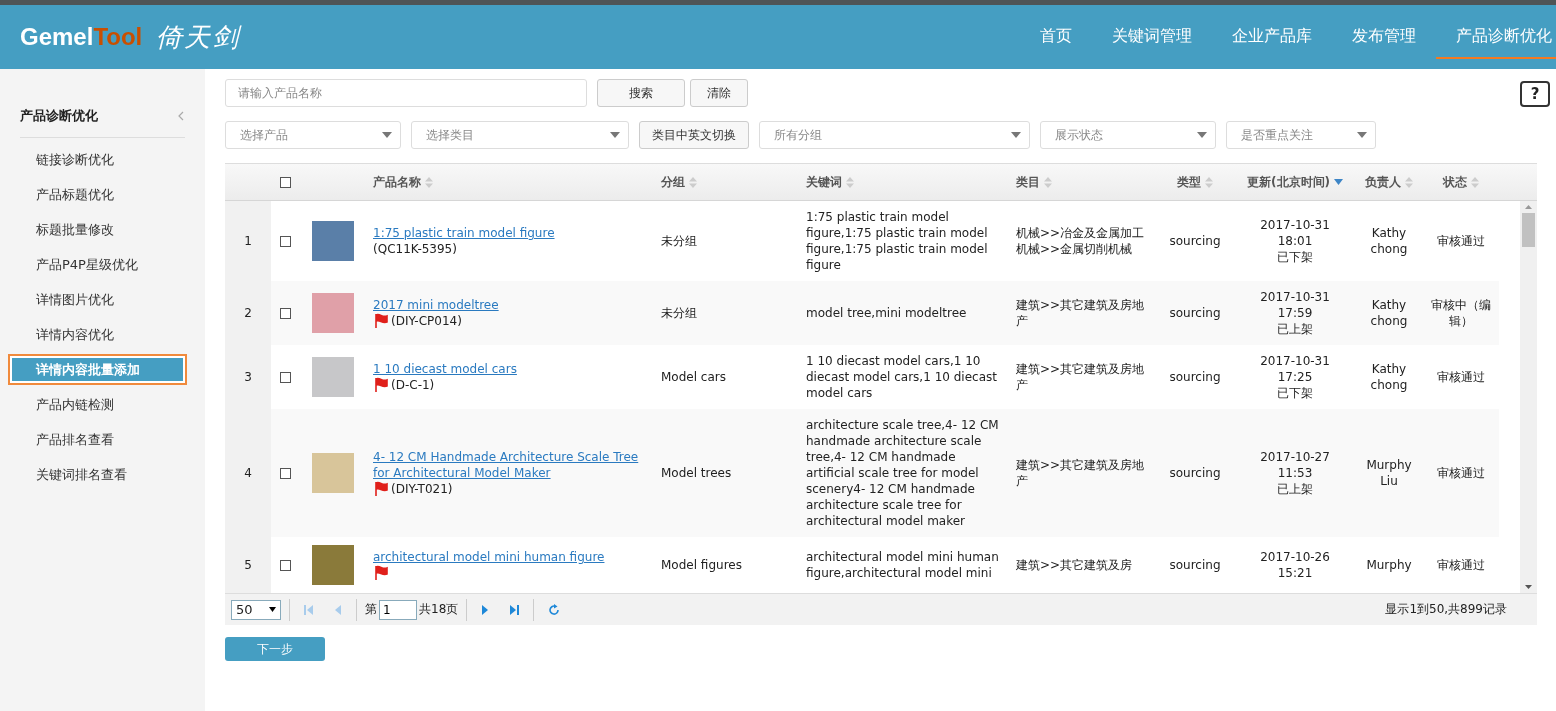 This screenshot has width=1556, height=711. What do you see at coordinates (511, 465) in the screenshot?
I see `product-link: 4- 12 CM Handmade Architecture Scale Tree for Architectural Model Maker` at bounding box center [511, 465].